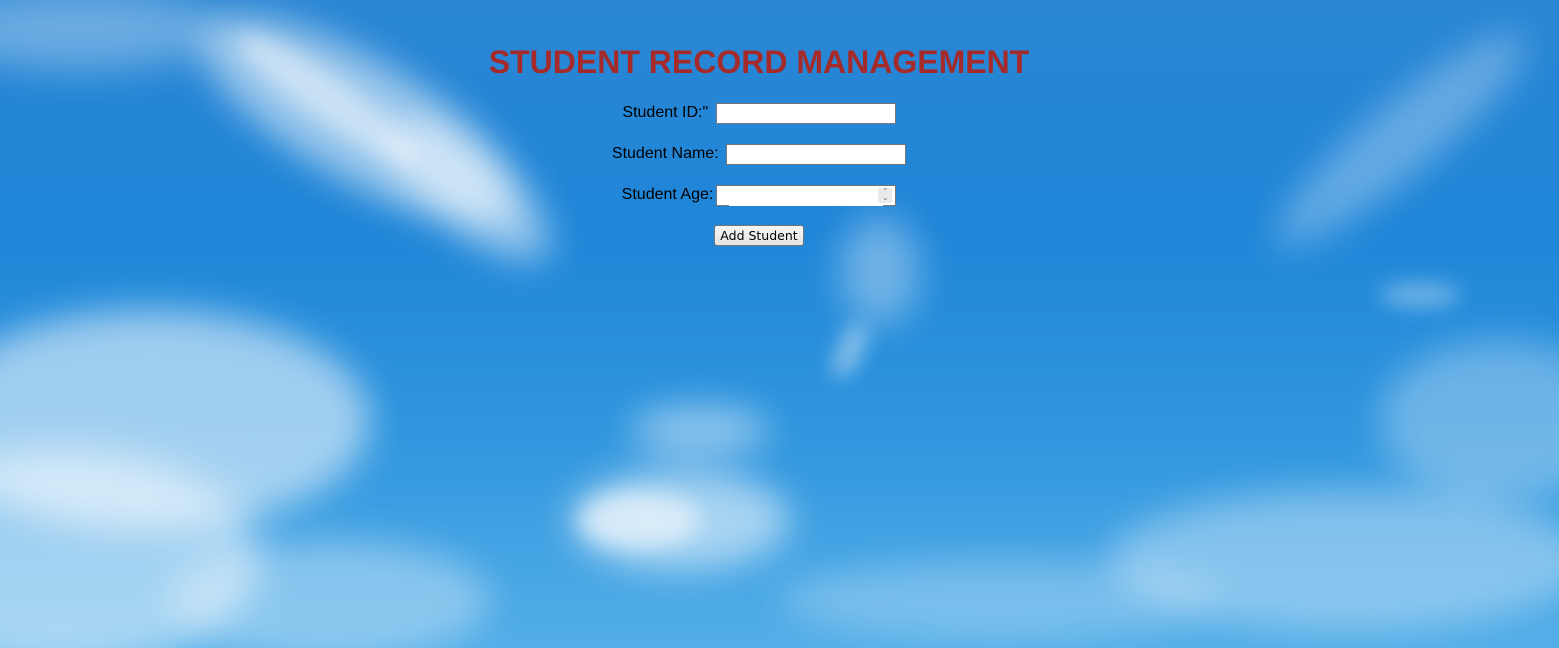  What do you see at coordinates (816, 154) in the screenshot?
I see `student-name-input` at bounding box center [816, 154].